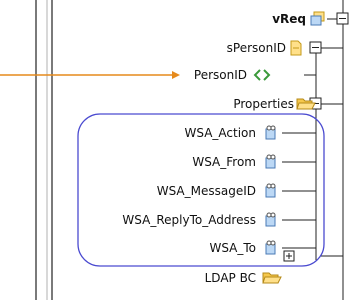 Image resolution: width=364 pixels, height=300 pixels. I want to click on mapping-link, so click(90, 75).